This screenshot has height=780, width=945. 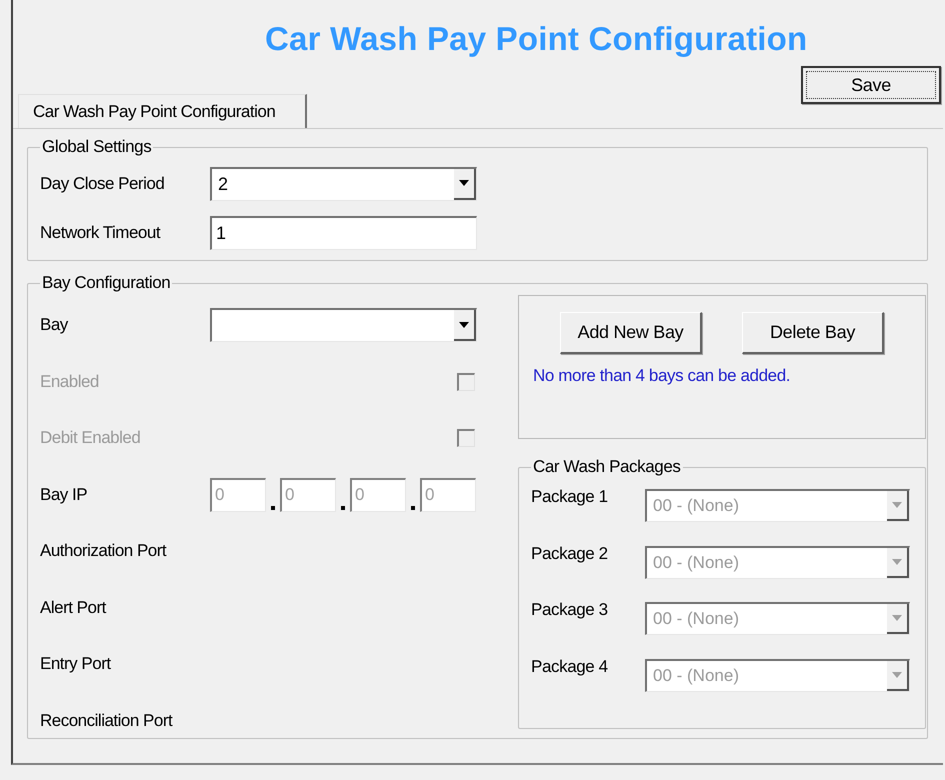 What do you see at coordinates (107, 720) in the screenshot?
I see `field-label: Reconciliation Port` at bounding box center [107, 720].